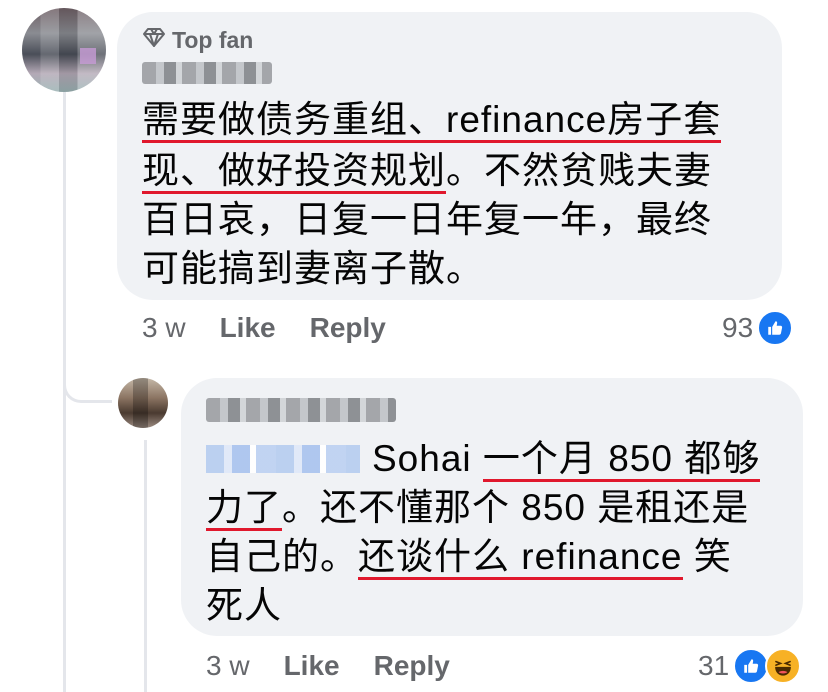 This screenshot has width=828, height=692. I want to click on reply-timestamp: 3 w, so click(228, 666).